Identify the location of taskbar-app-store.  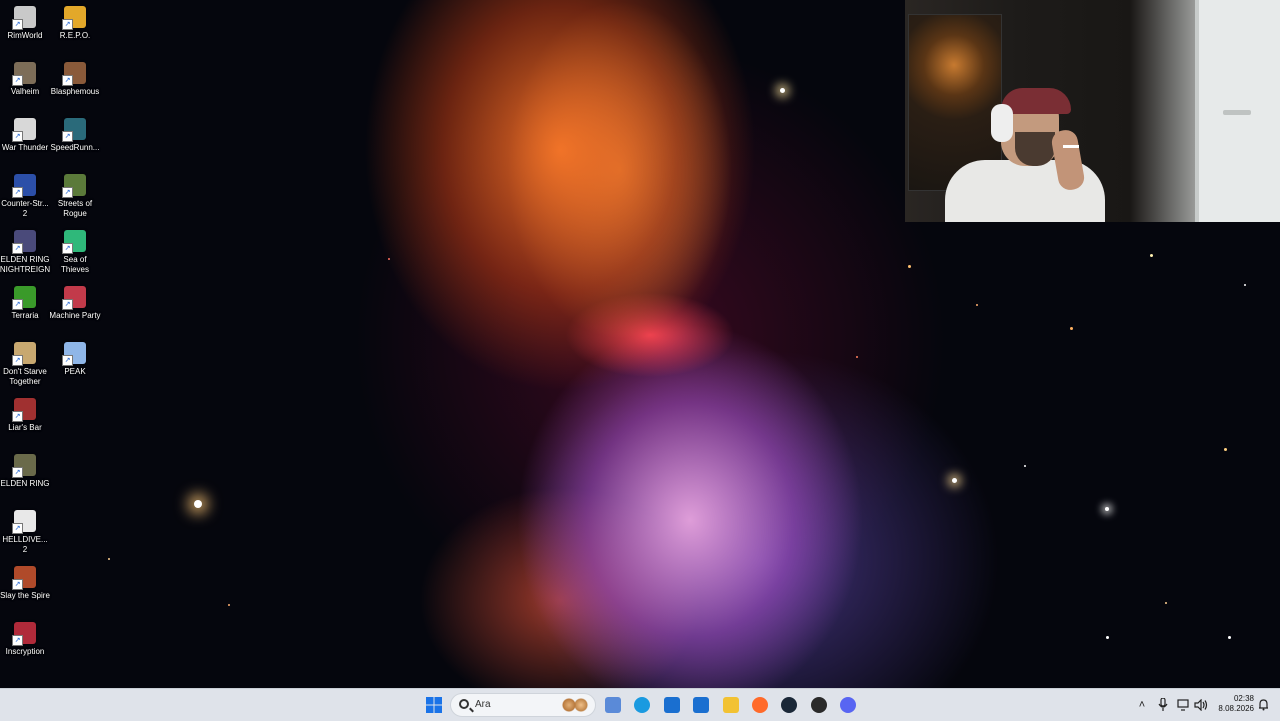
(672, 705).